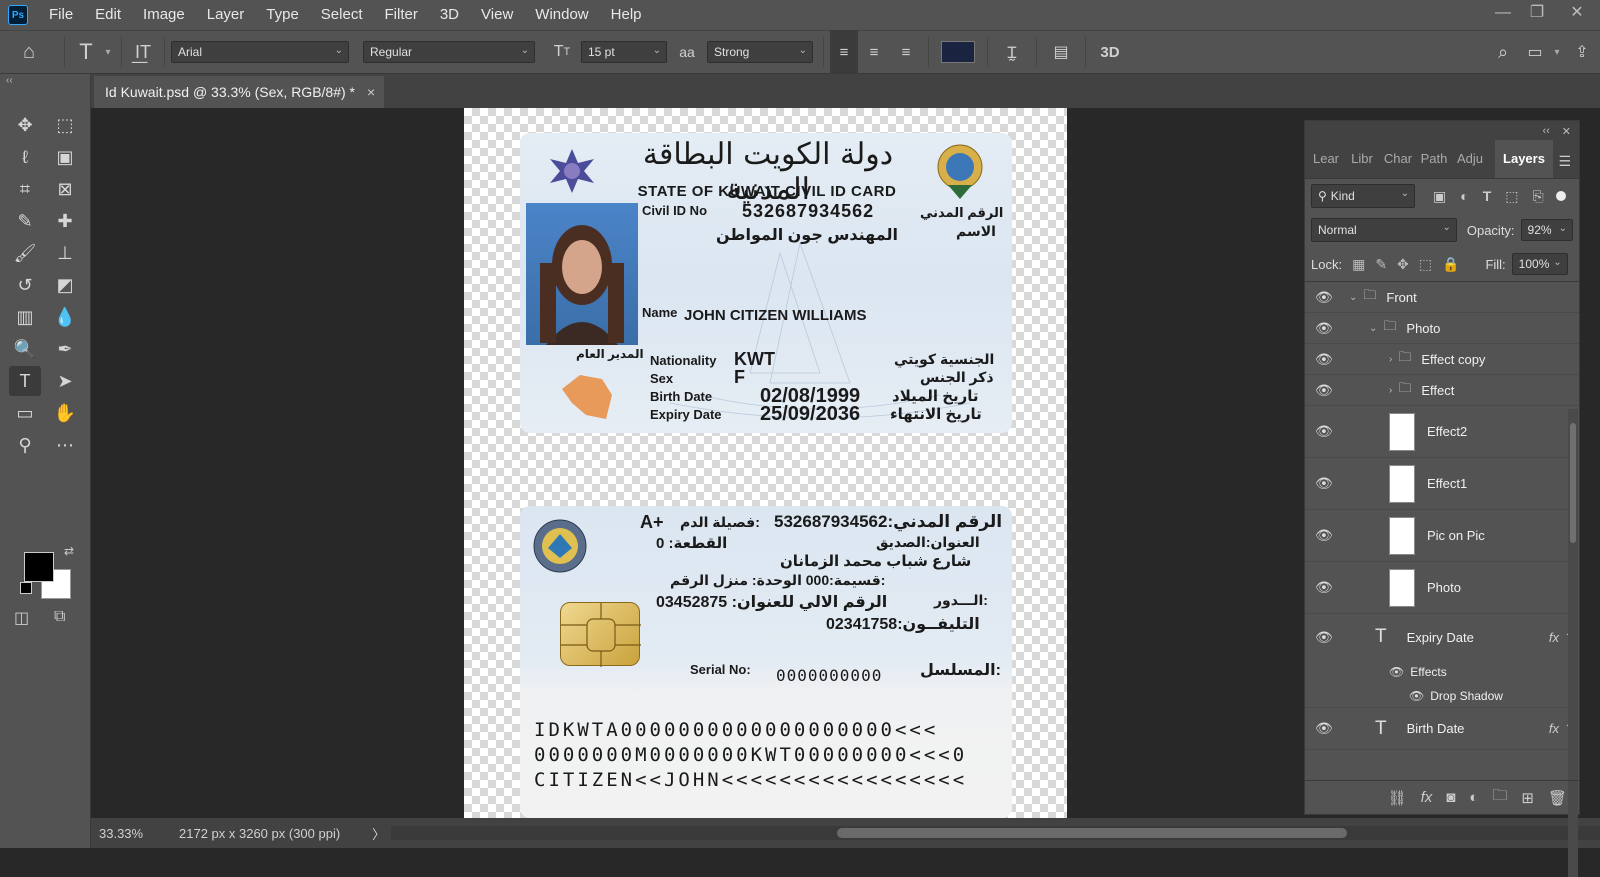  What do you see at coordinates (449, 52) in the screenshot?
I see `font-style-select: Regular ⌄` at bounding box center [449, 52].